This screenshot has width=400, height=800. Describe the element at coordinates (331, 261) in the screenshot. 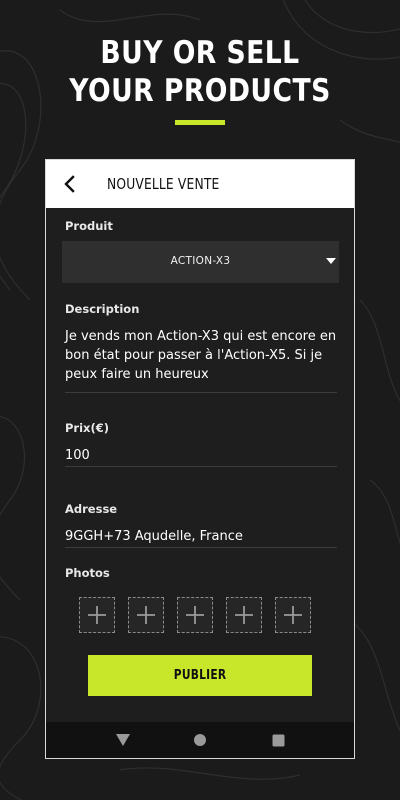

I see `caret-down-icon` at that location.